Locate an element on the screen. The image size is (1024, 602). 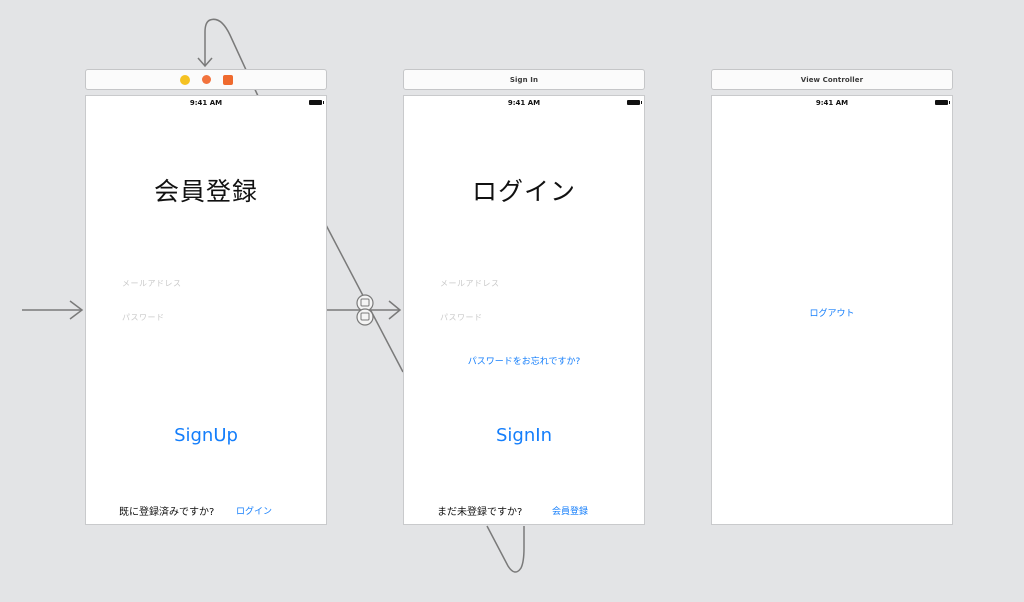
footer-text: 既に登録済みですか? is located at coordinates (167, 512).